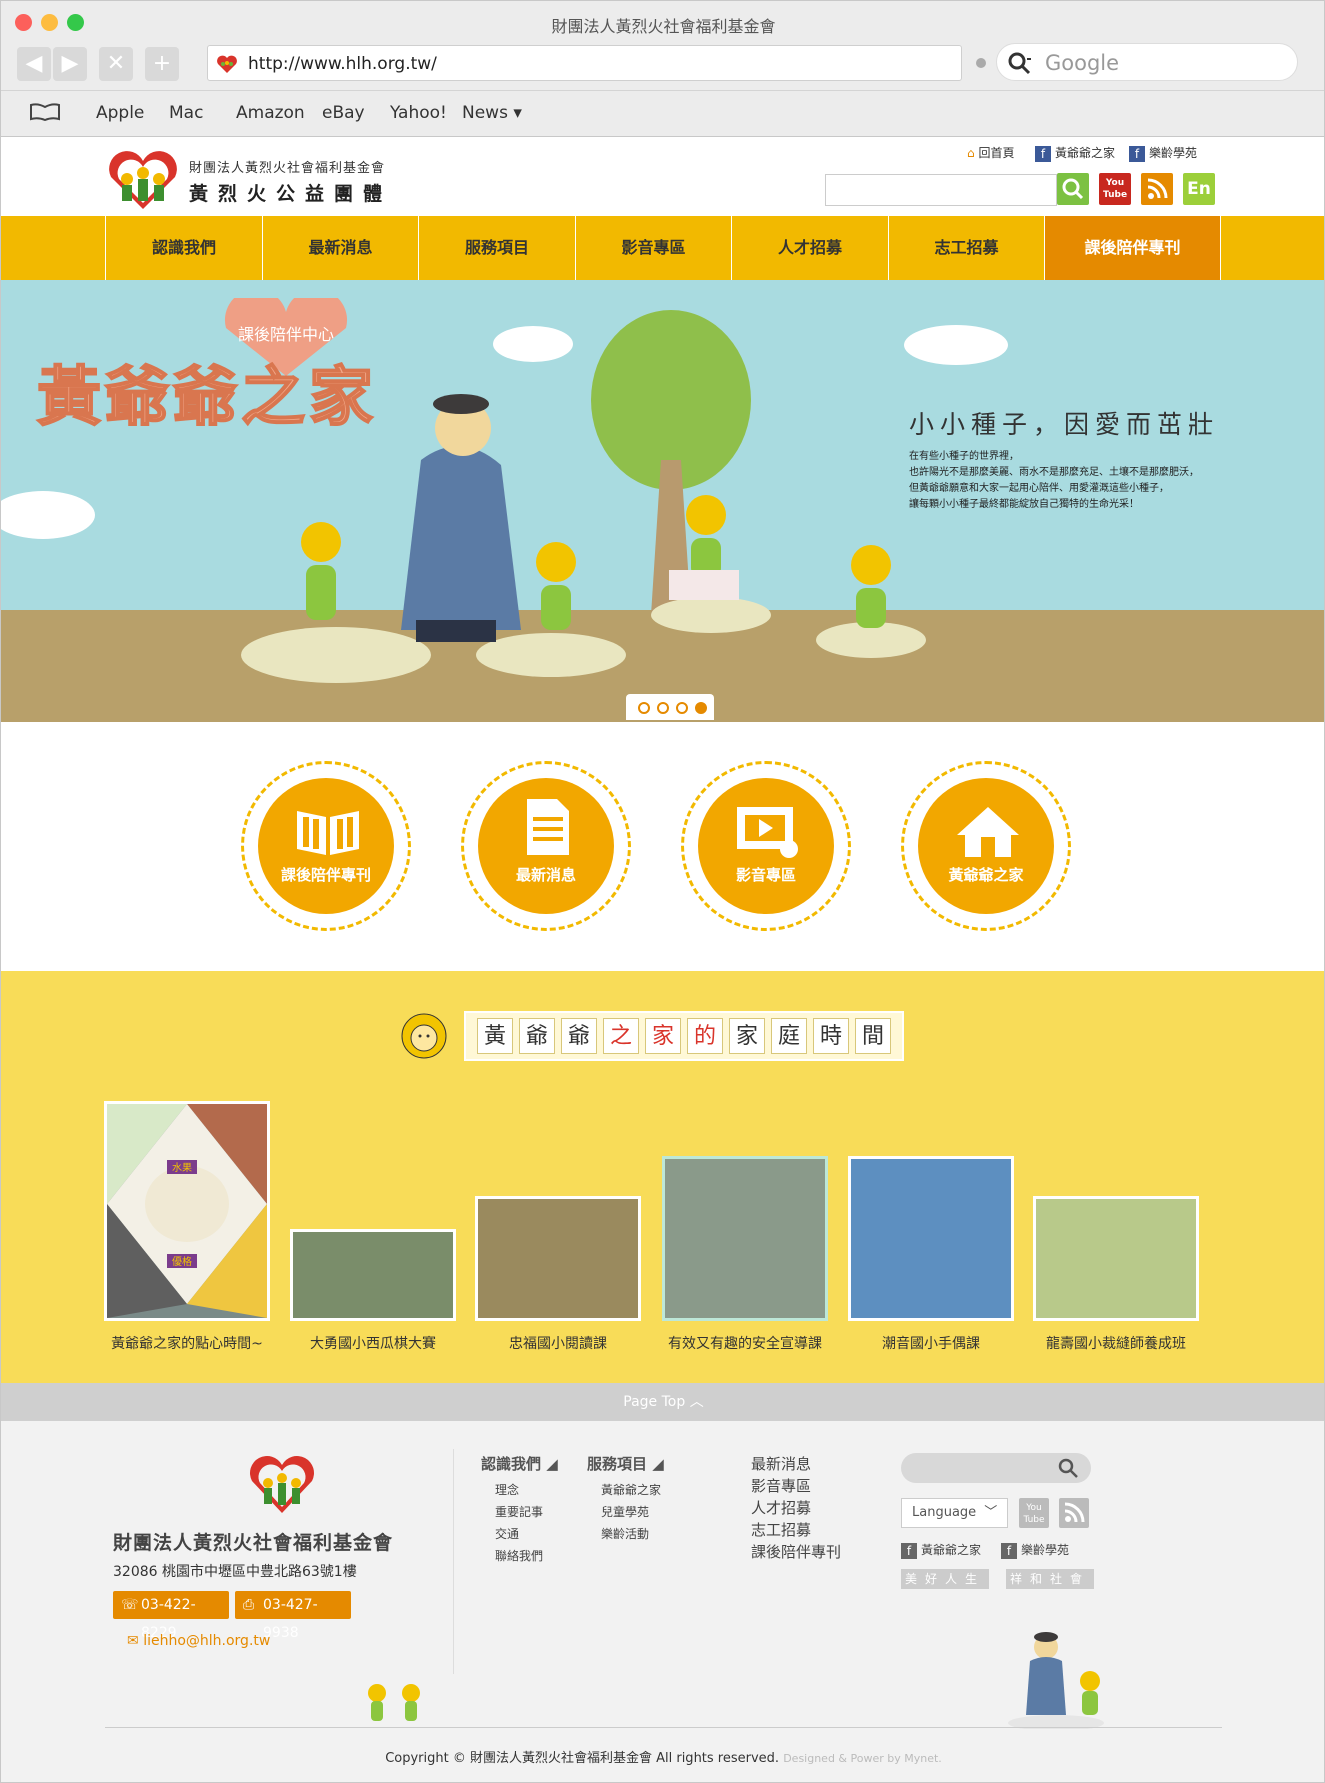 The height and width of the screenshot is (1783, 1325). Describe the element at coordinates (418, 113) in the screenshot. I see `bookmark-yahoo: Yahoo!` at that location.